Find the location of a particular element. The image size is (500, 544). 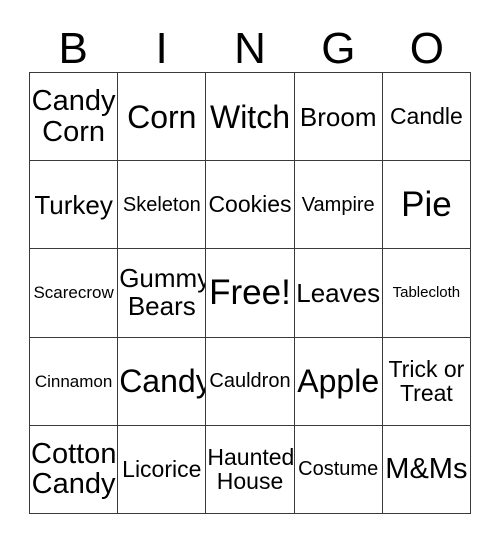

bingo-cell: Witch is located at coordinates (250, 117).